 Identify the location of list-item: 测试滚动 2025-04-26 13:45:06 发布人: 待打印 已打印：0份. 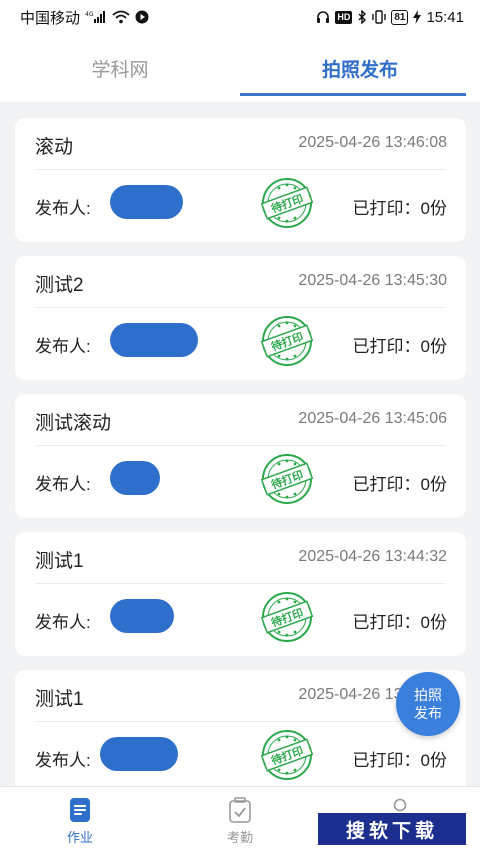
(240, 456).